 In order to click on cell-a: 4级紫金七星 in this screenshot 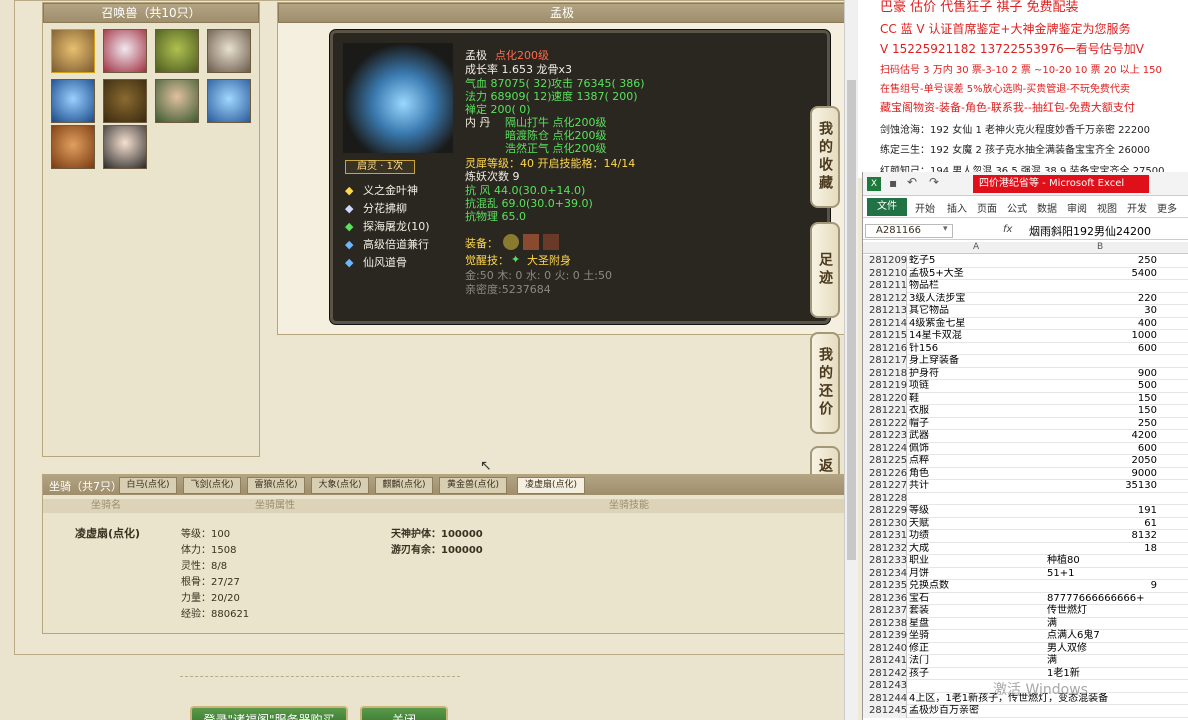, I will do `click(977, 324)`.